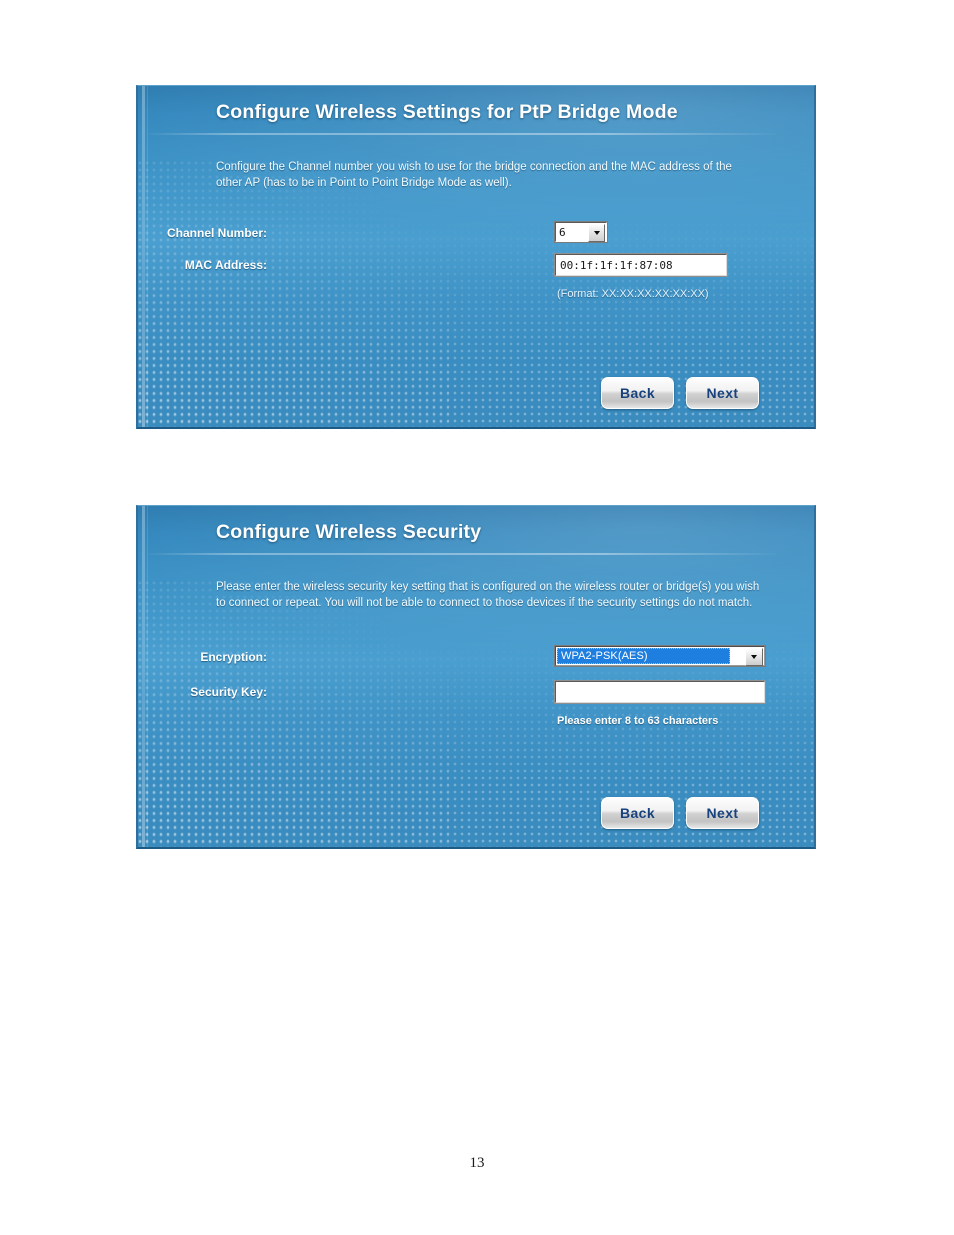 The image size is (954, 1235). I want to click on channel-number-label: Channel Number:, so click(216, 233).